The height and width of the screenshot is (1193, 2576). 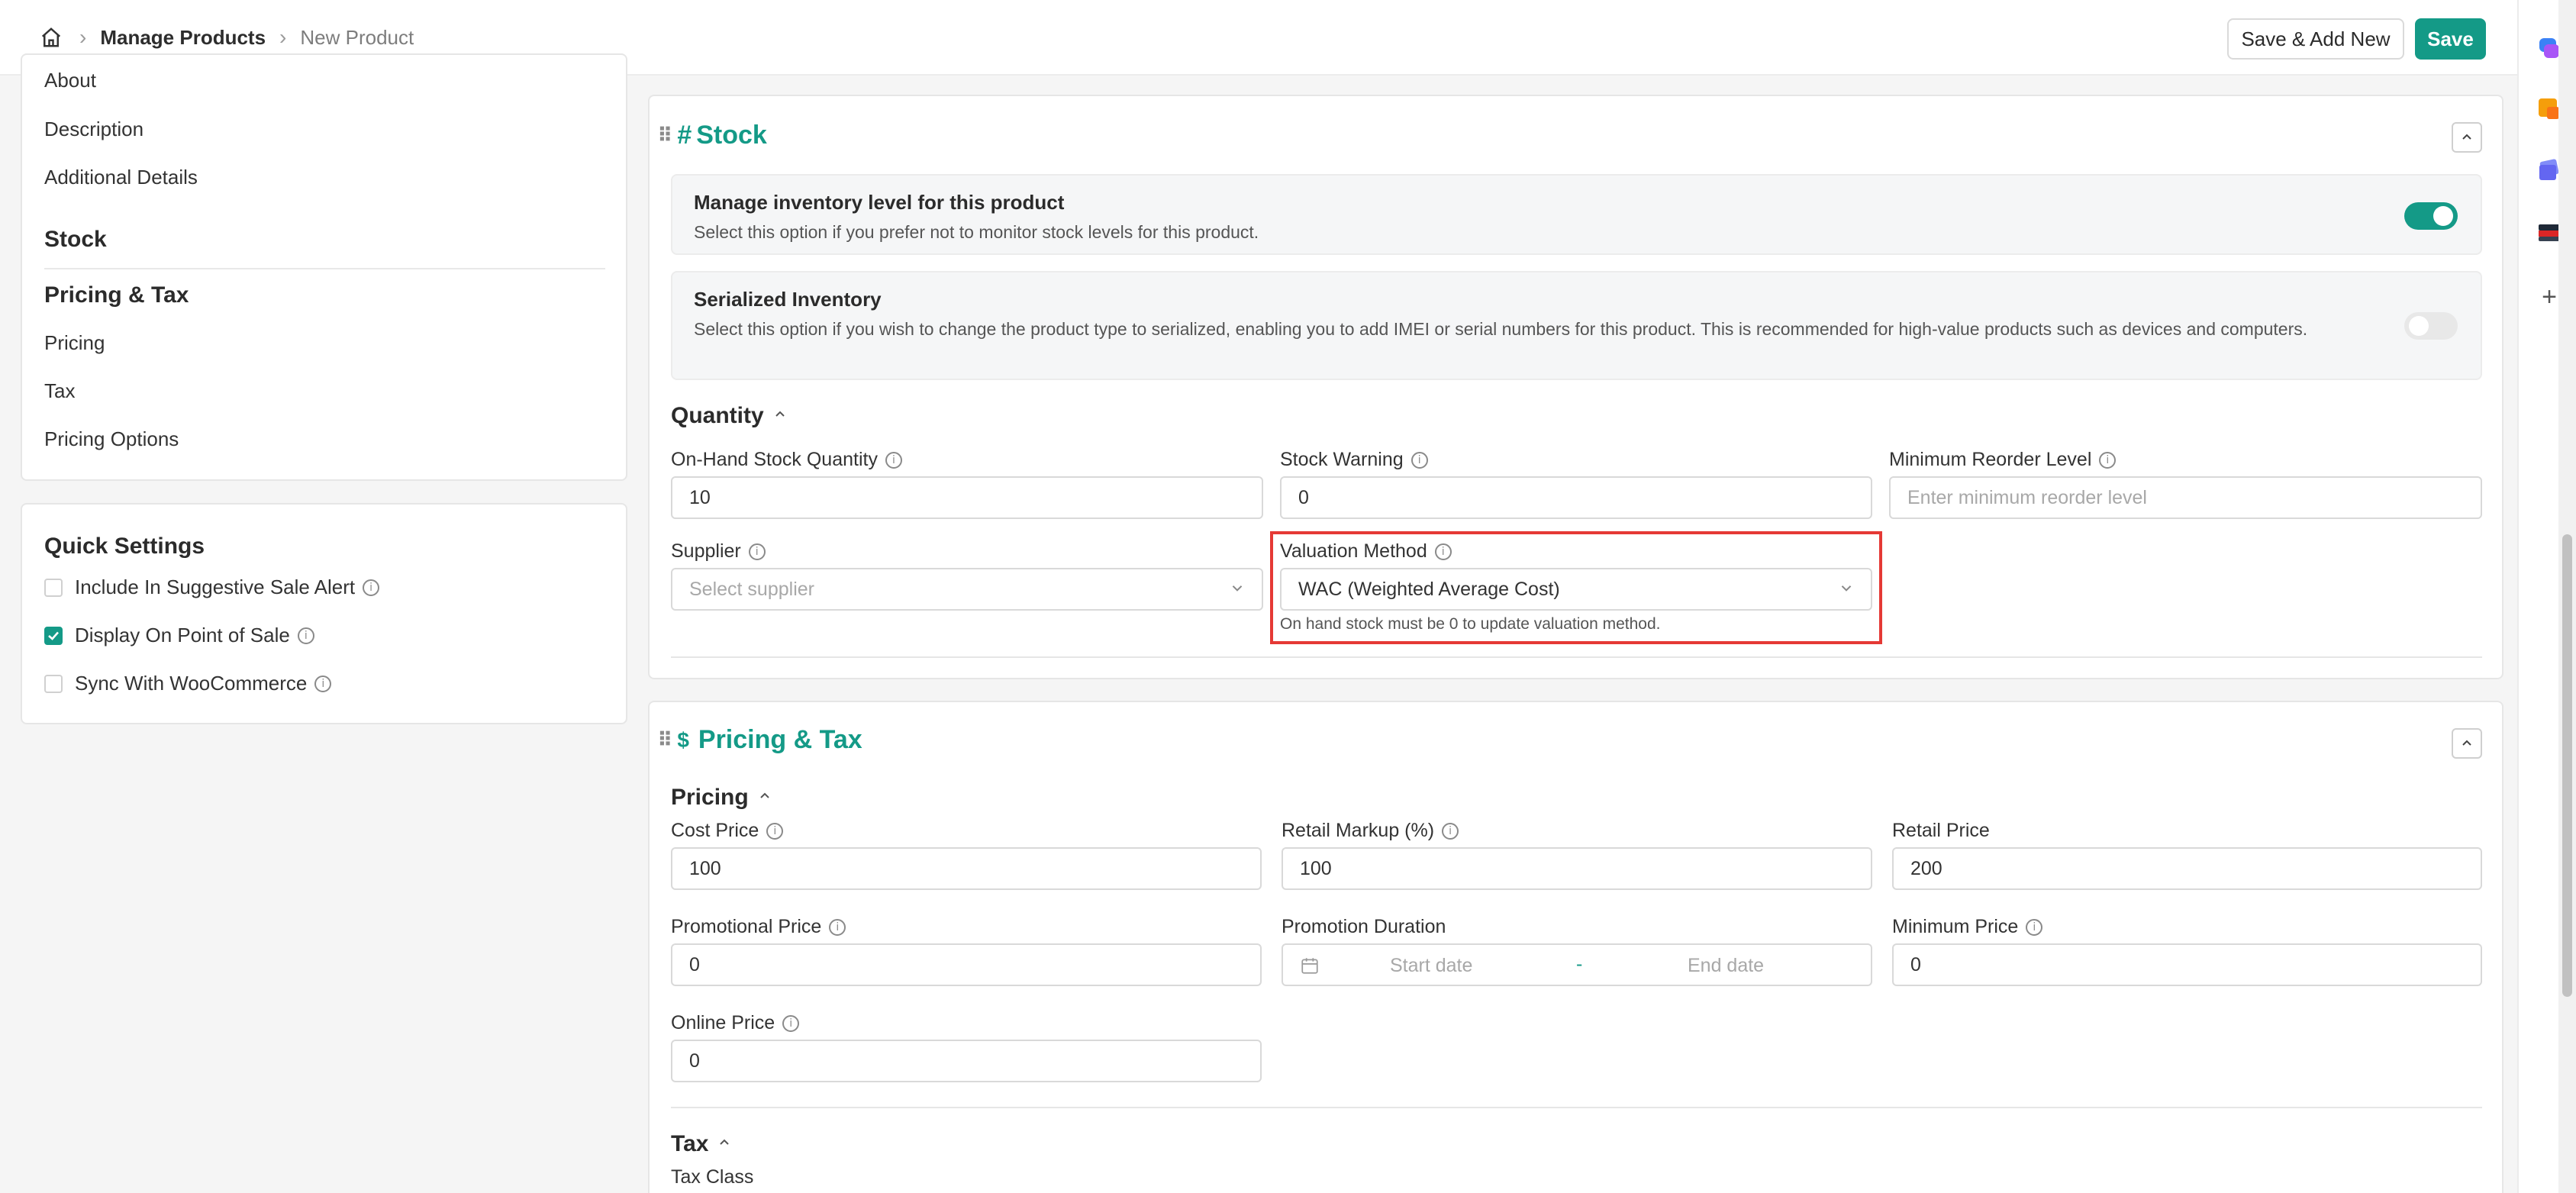 What do you see at coordinates (183, 38) in the screenshot?
I see `breadcrumb-manage-products: Manage Products` at bounding box center [183, 38].